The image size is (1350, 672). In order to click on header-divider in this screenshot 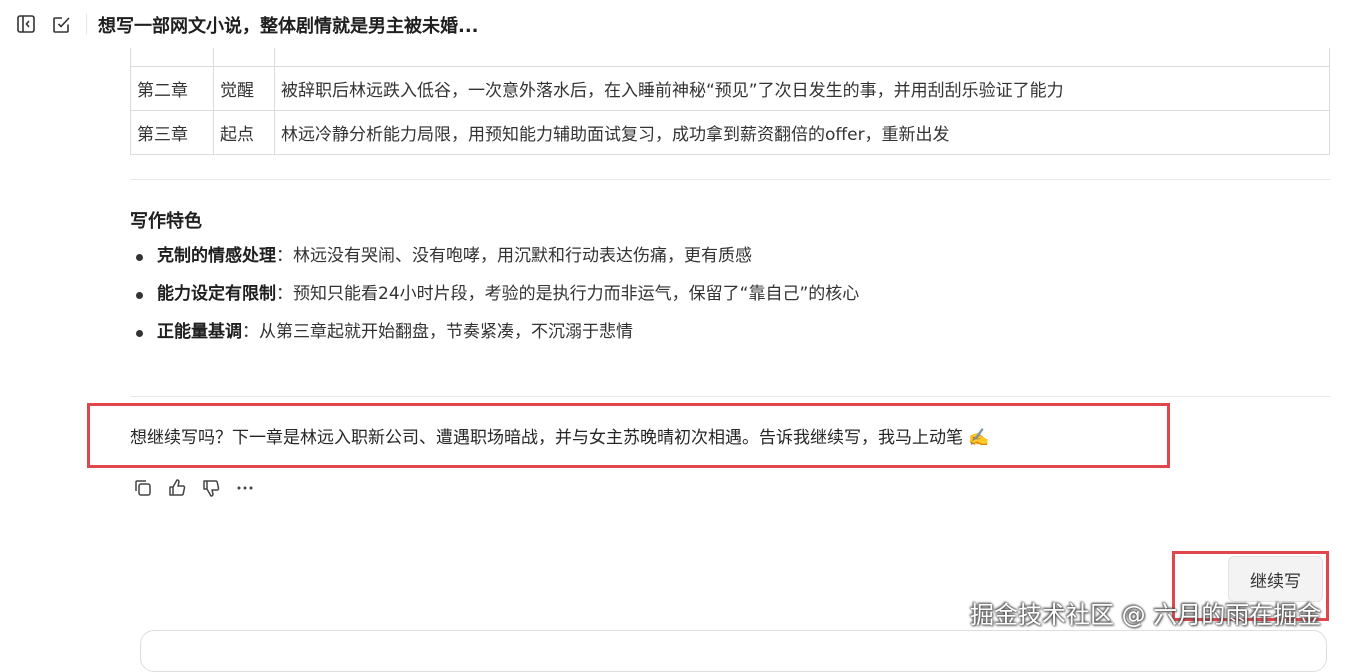, I will do `click(86, 24)`.